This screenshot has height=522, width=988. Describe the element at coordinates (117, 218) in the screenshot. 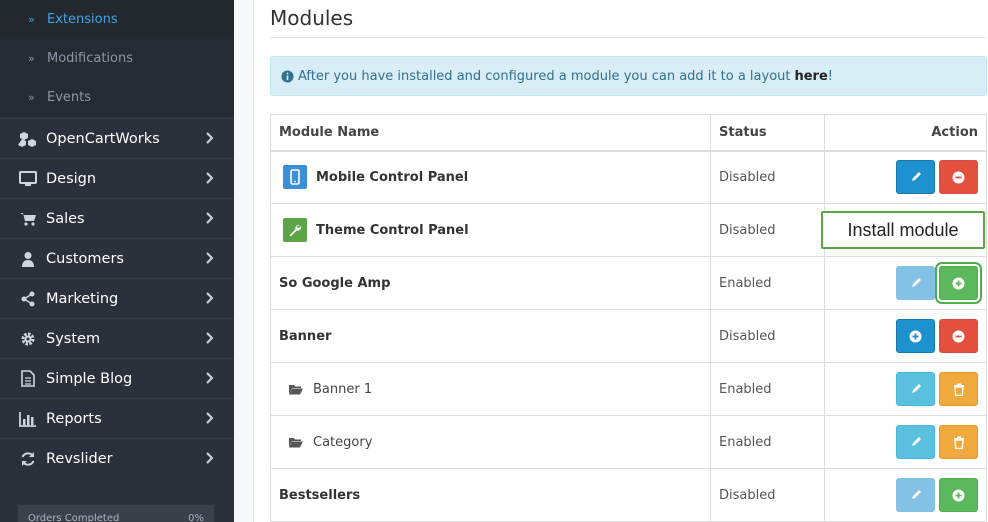

I see `sidebar-item-sales: Sales` at that location.